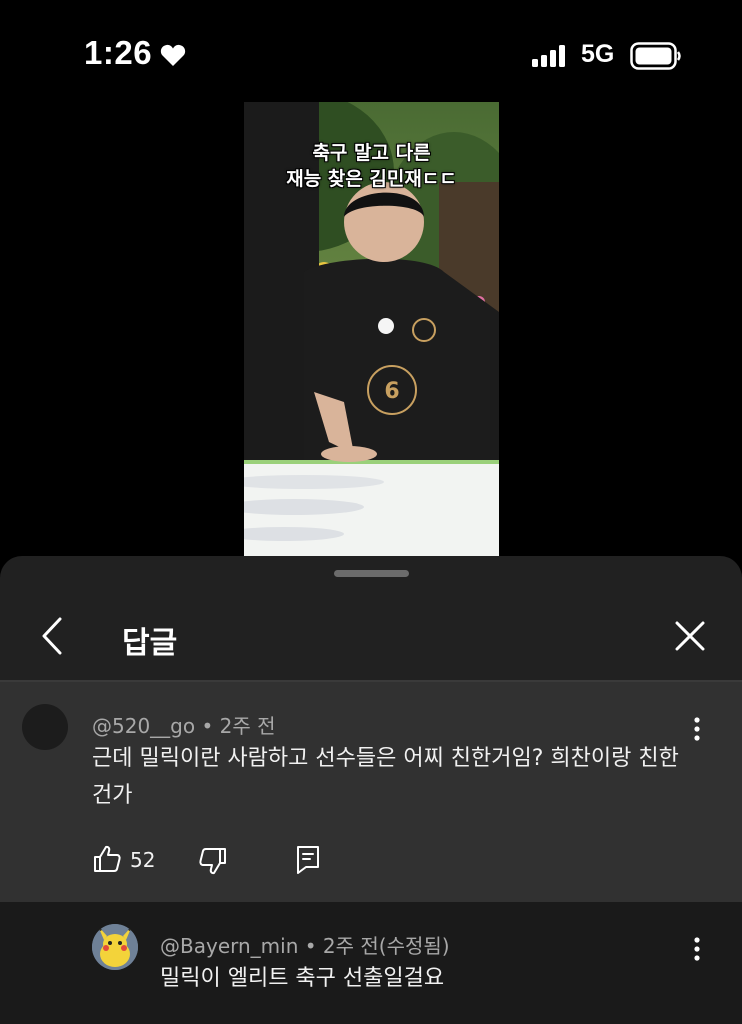 Image resolution: width=742 pixels, height=1024 pixels. I want to click on close-icon, so click(690, 636).